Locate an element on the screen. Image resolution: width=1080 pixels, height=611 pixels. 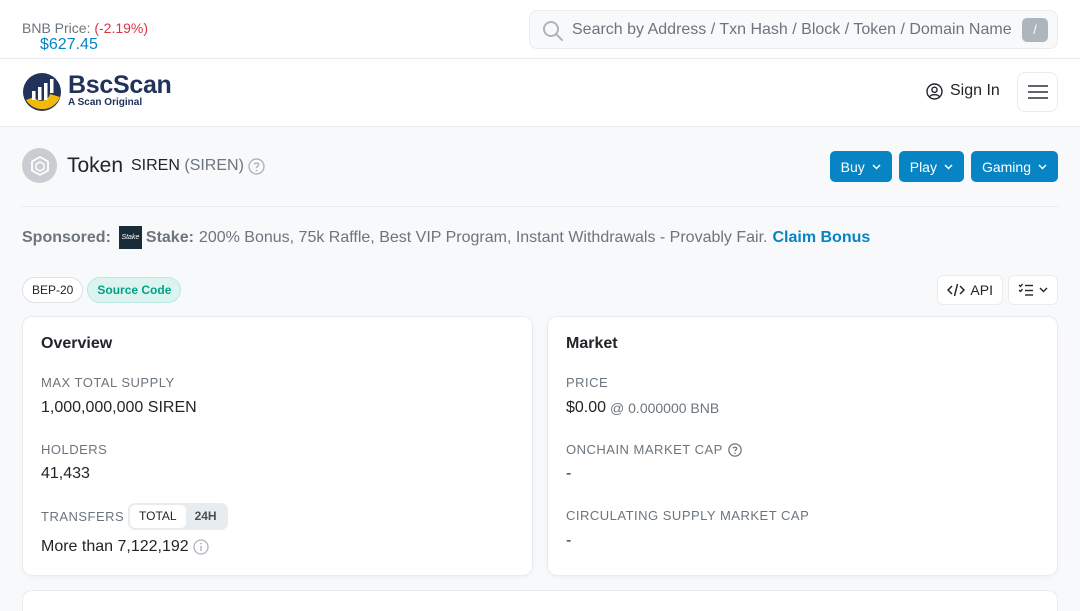
onchain-mcap-value: - is located at coordinates (569, 473).